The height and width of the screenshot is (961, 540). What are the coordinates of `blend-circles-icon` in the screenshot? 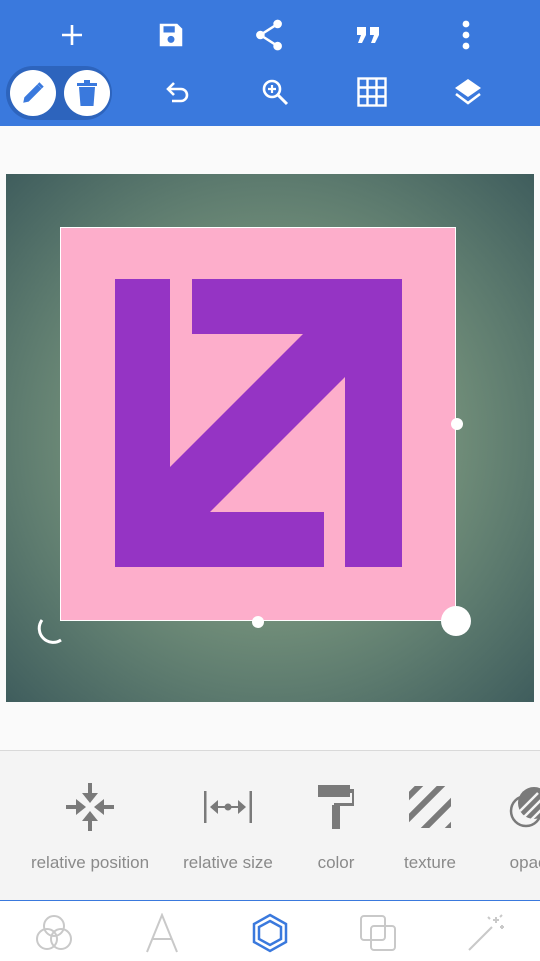 It's located at (54, 932).